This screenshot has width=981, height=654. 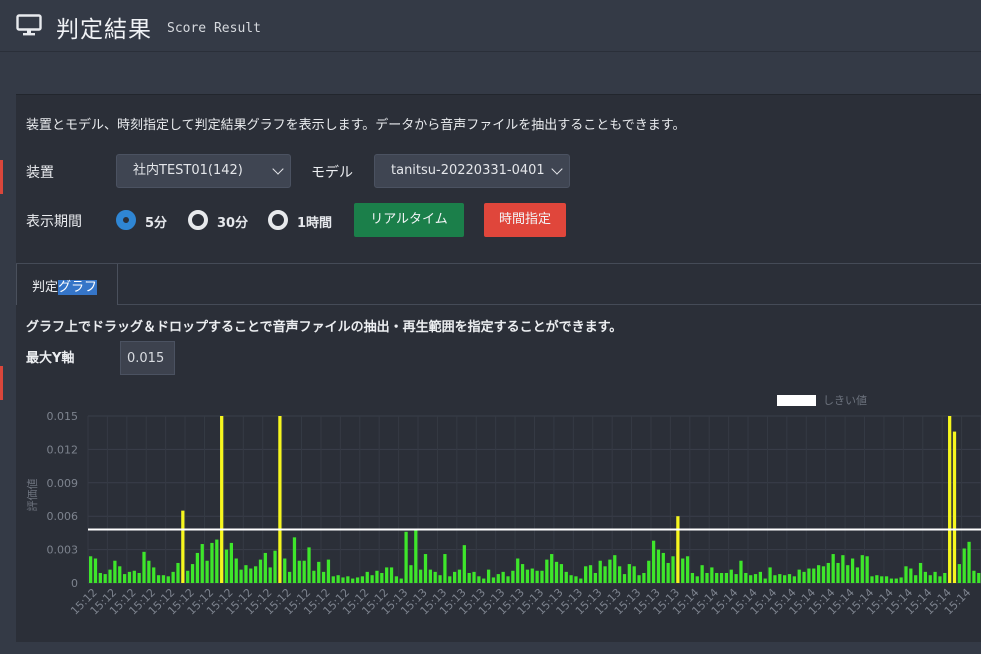 I want to click on page-subtitle: Score Result, so click(x=214, y=28).